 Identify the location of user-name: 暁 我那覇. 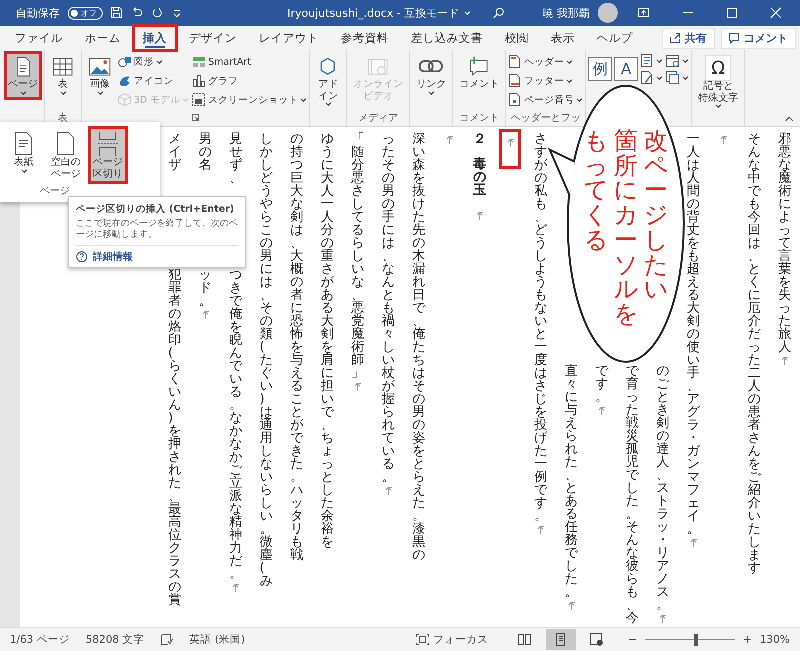
(566, 13).